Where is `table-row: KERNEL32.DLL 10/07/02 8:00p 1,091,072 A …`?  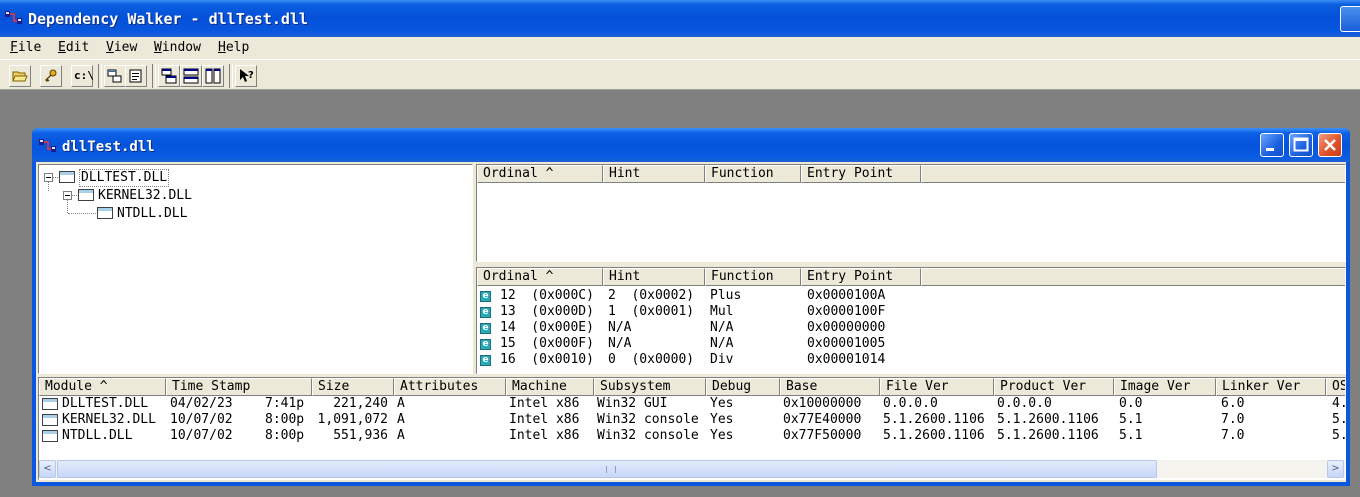 table-row: KERNEL32.DLL 10/07/02 8:00p 1,091,072 A … is located at coordinates (692, 420).